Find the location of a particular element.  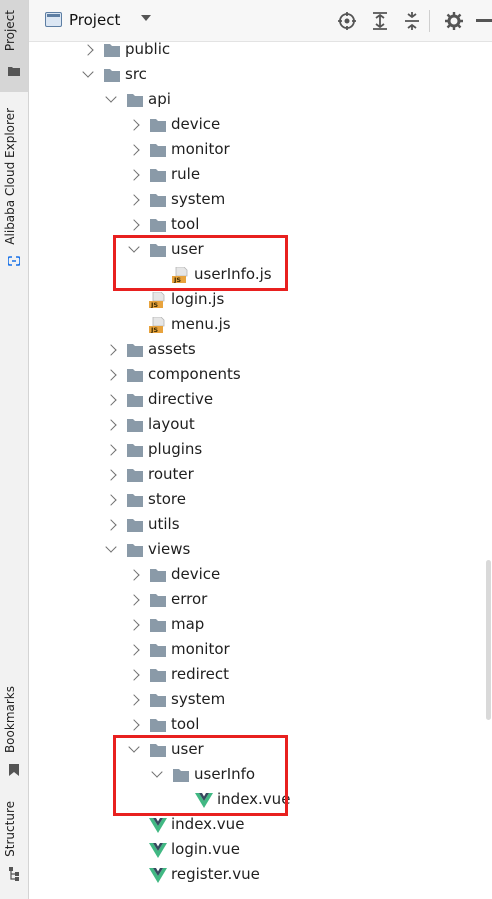

tree-folder-row: api is located at coordinates (260, 100).